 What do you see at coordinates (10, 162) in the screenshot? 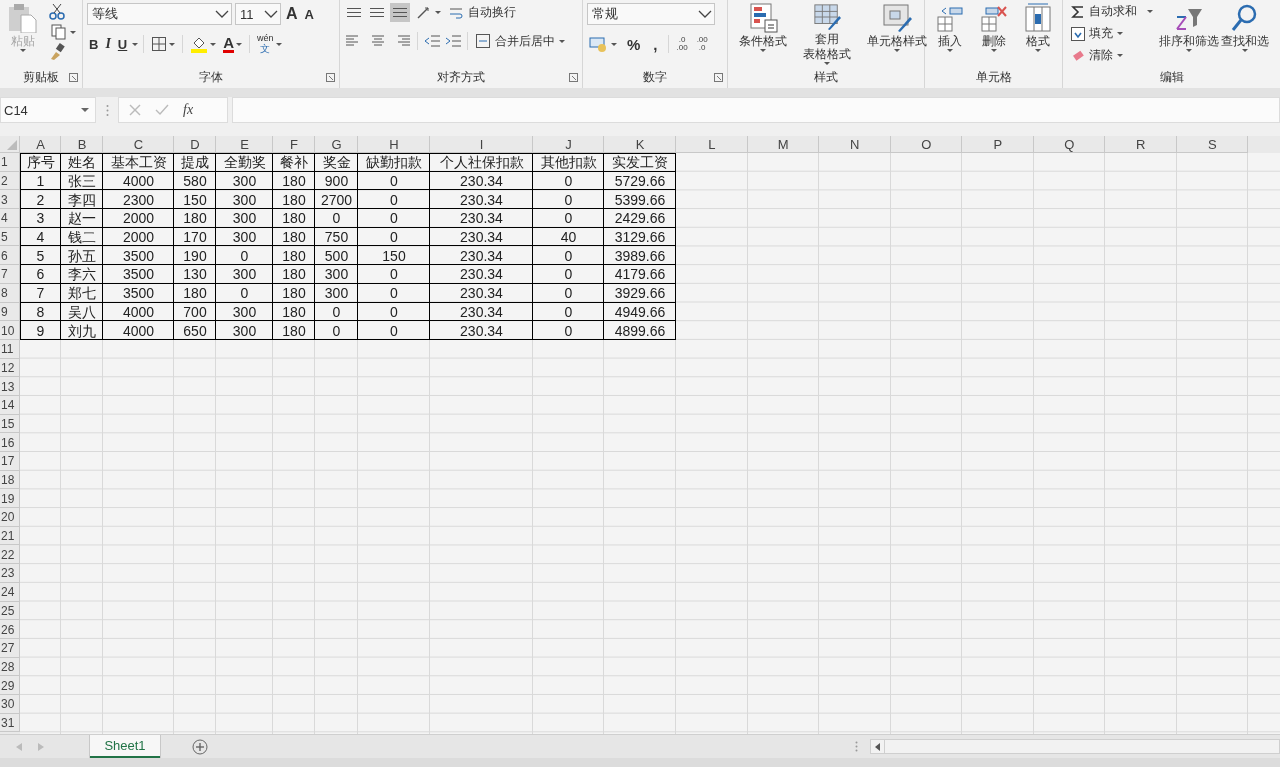
I see `row-header: 1` at bounding box center [10, 162].